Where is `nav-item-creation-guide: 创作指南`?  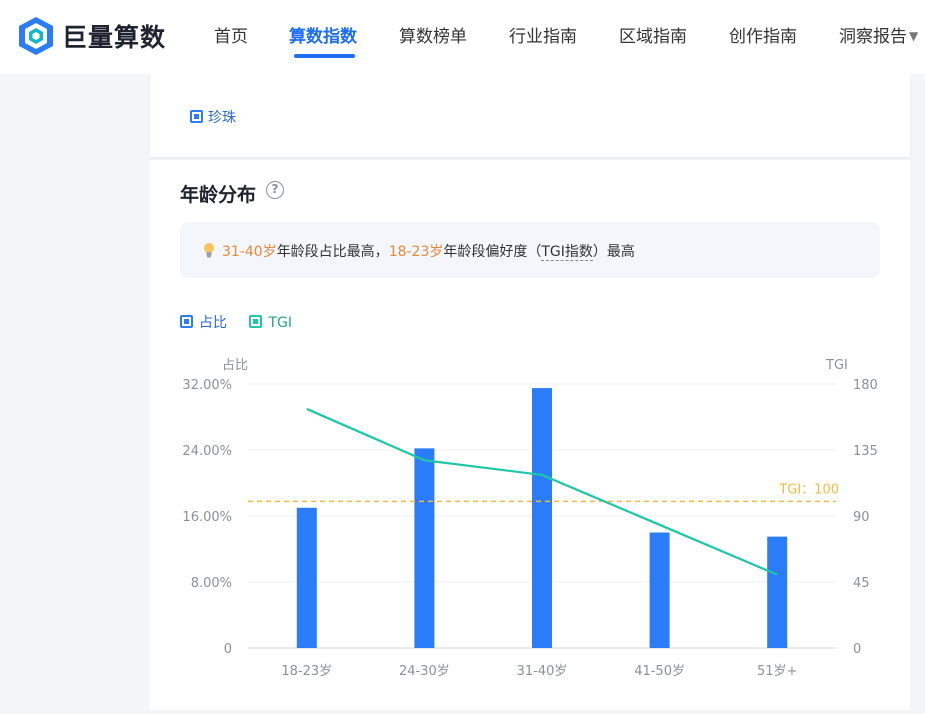 nav-item-creation-guide: 创作指南 is located at coordinates (763, 34).